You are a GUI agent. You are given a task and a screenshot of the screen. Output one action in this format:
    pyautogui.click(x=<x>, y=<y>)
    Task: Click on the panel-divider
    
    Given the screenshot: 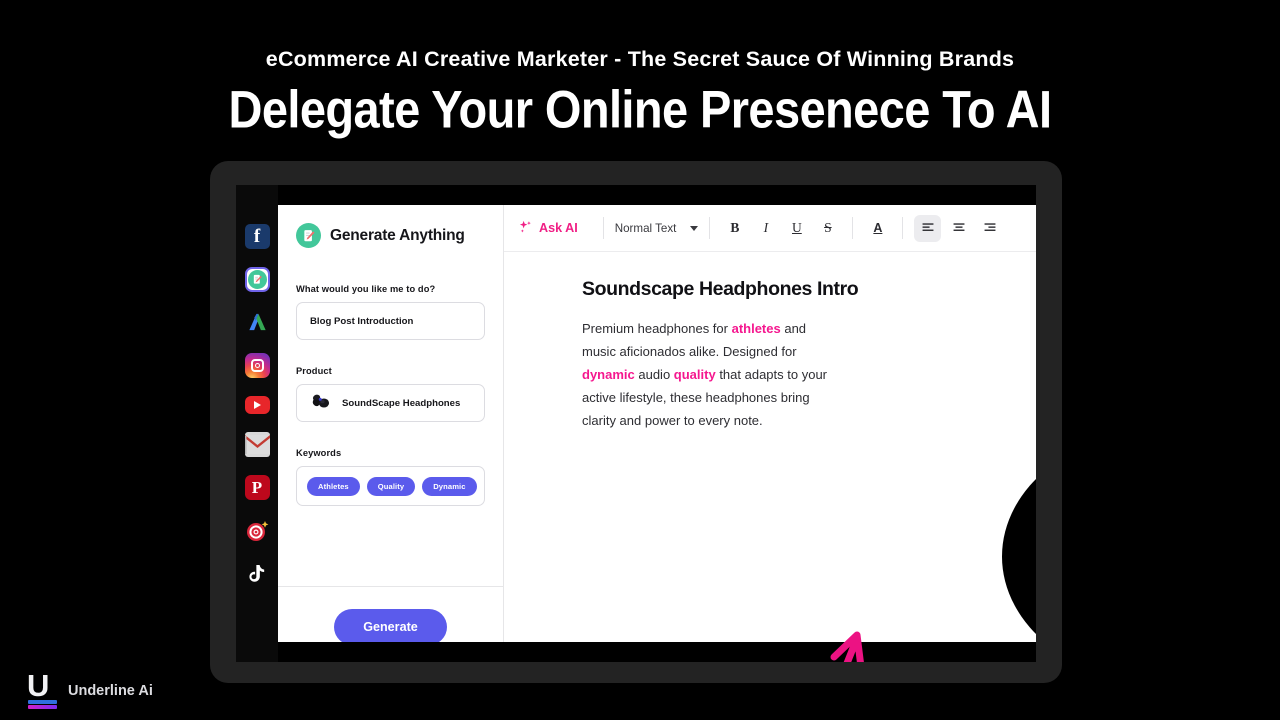 What is the action you would take?
    pyautogui.click(x=390, y=586)
    